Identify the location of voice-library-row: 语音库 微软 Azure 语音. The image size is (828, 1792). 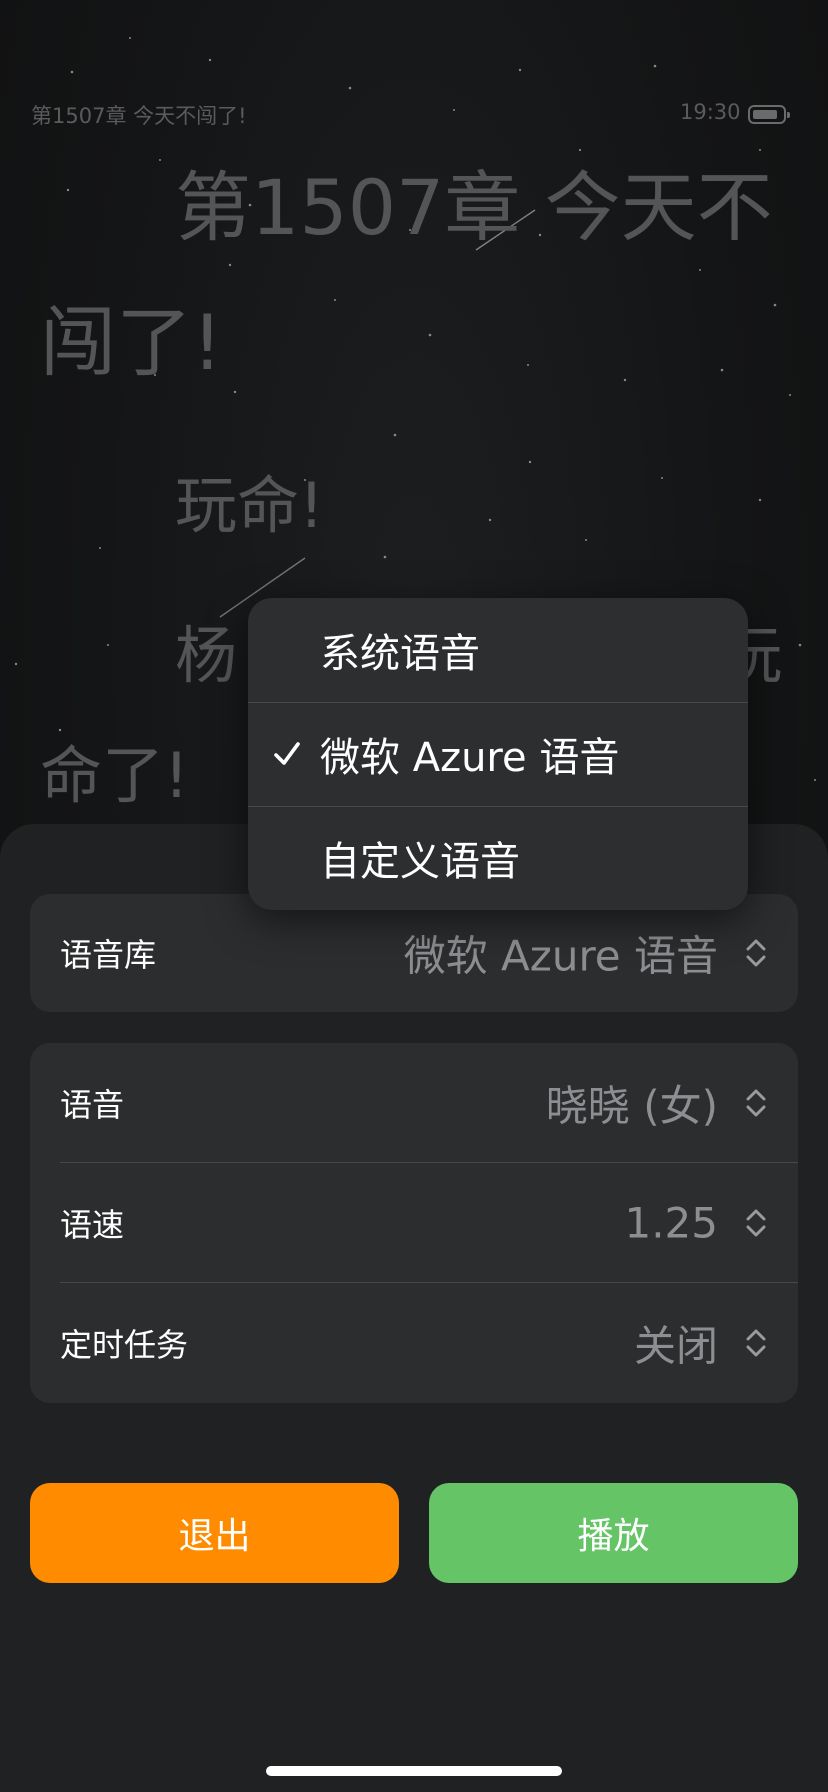
(414, 953).